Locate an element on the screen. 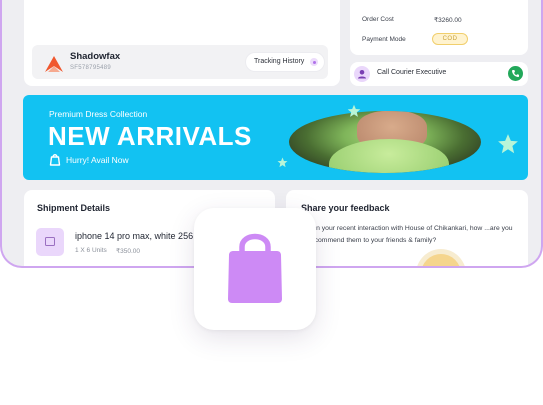 The height and width of the screenshot is (405, 543). user-icon is located at coordinates (362, 74).